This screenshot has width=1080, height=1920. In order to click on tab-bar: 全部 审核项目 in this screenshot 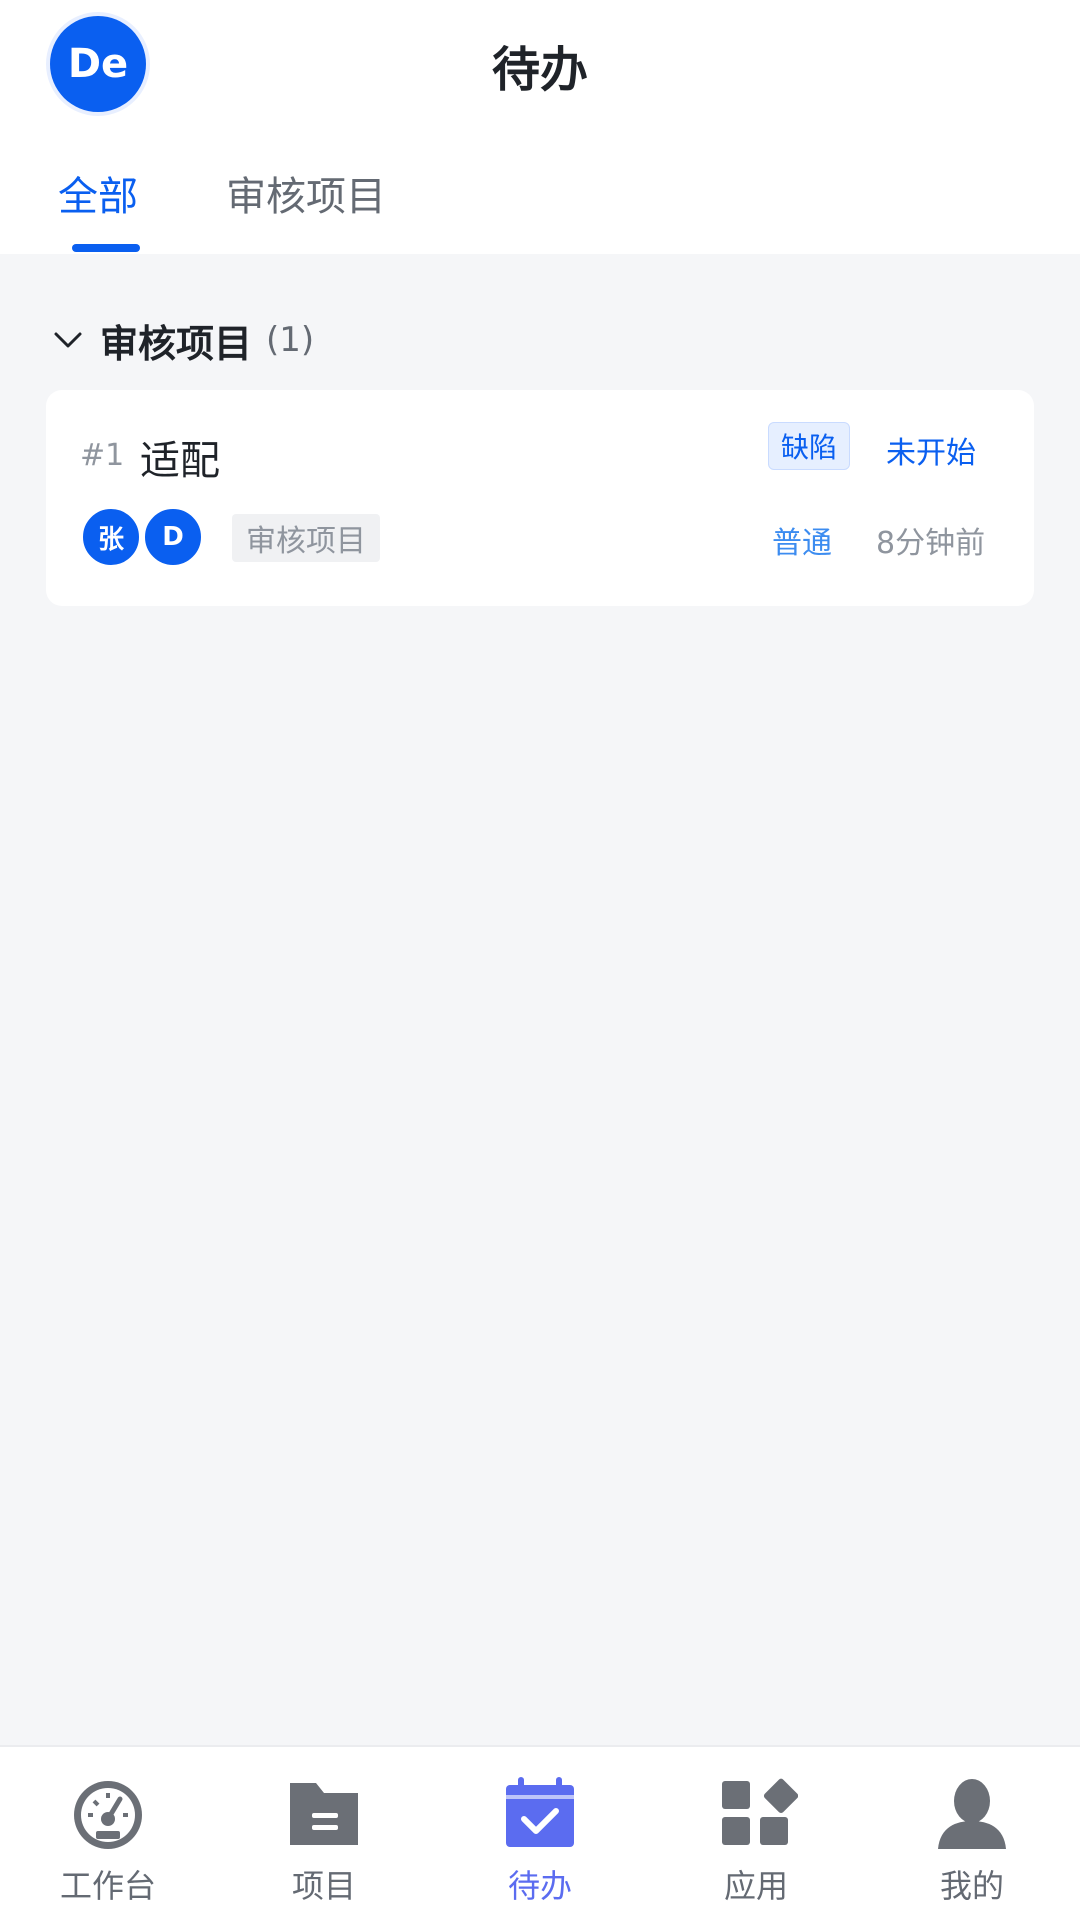, I will do `click(540, 192)`.